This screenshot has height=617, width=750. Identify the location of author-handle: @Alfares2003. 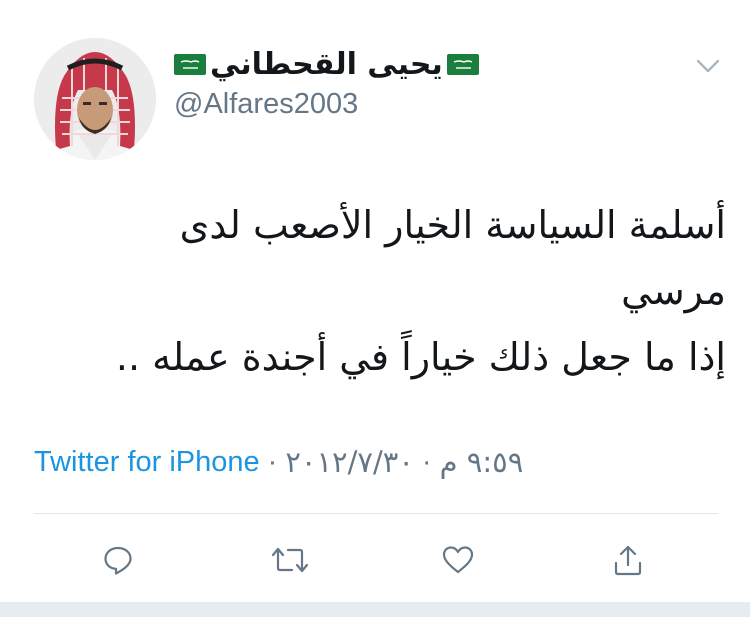
(266, 104).